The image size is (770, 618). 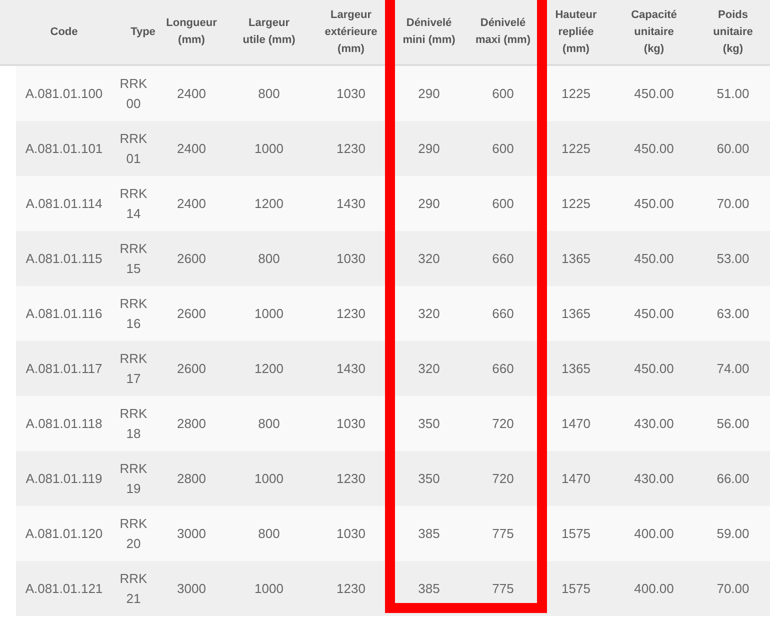 I want to click on table-cell-text: RRK 01, so click(x=133, y=149).